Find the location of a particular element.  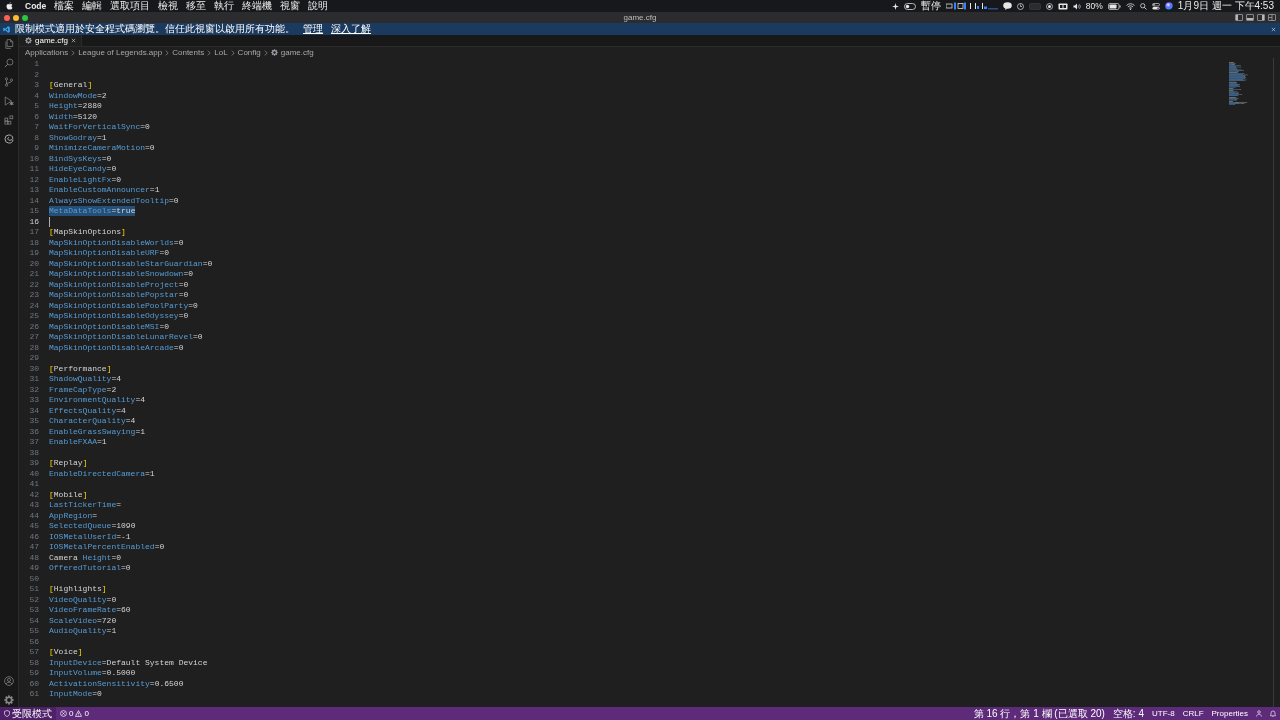

settings-icon is located at coordinates (9, 700).